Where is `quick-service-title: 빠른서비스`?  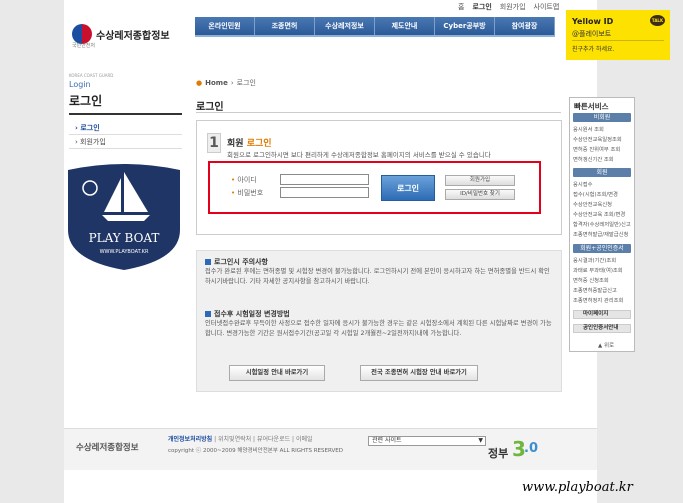
quick-service-title: 빠른서비스 is located at coordinates (591, 106).